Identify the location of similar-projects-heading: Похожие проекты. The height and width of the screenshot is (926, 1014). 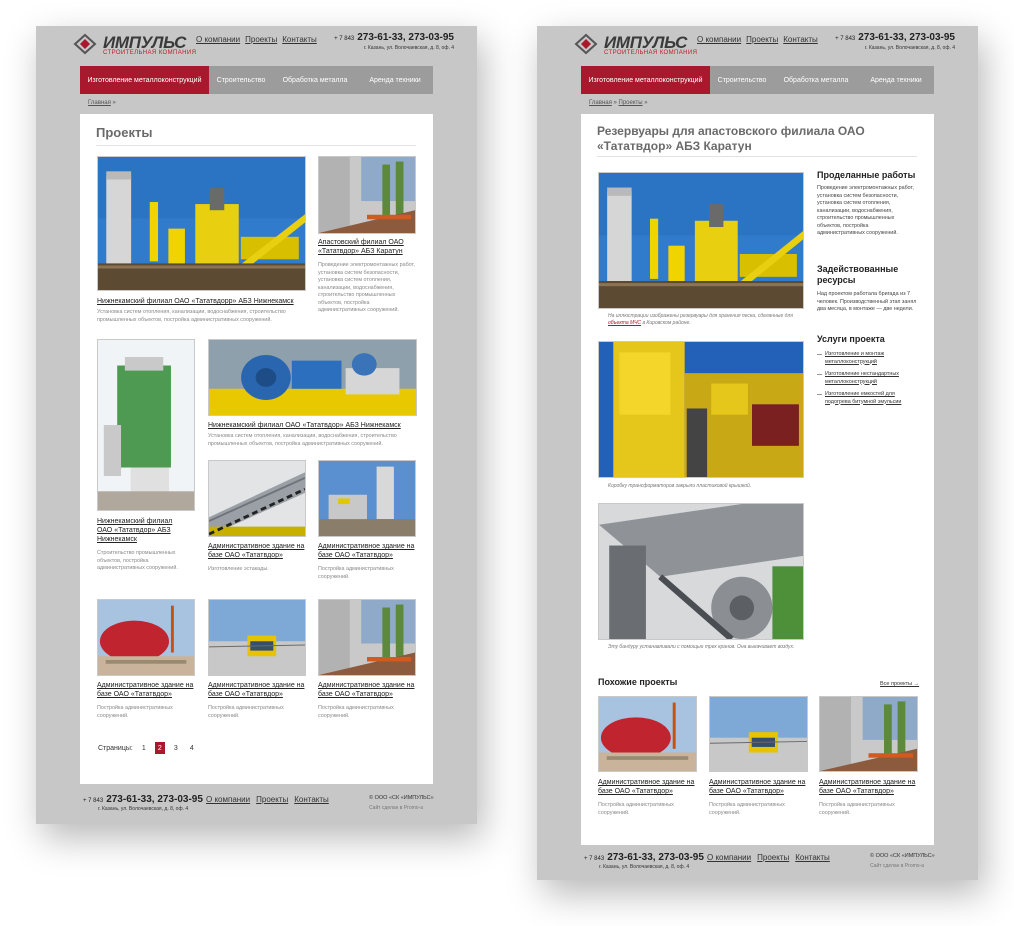
(638, 682).